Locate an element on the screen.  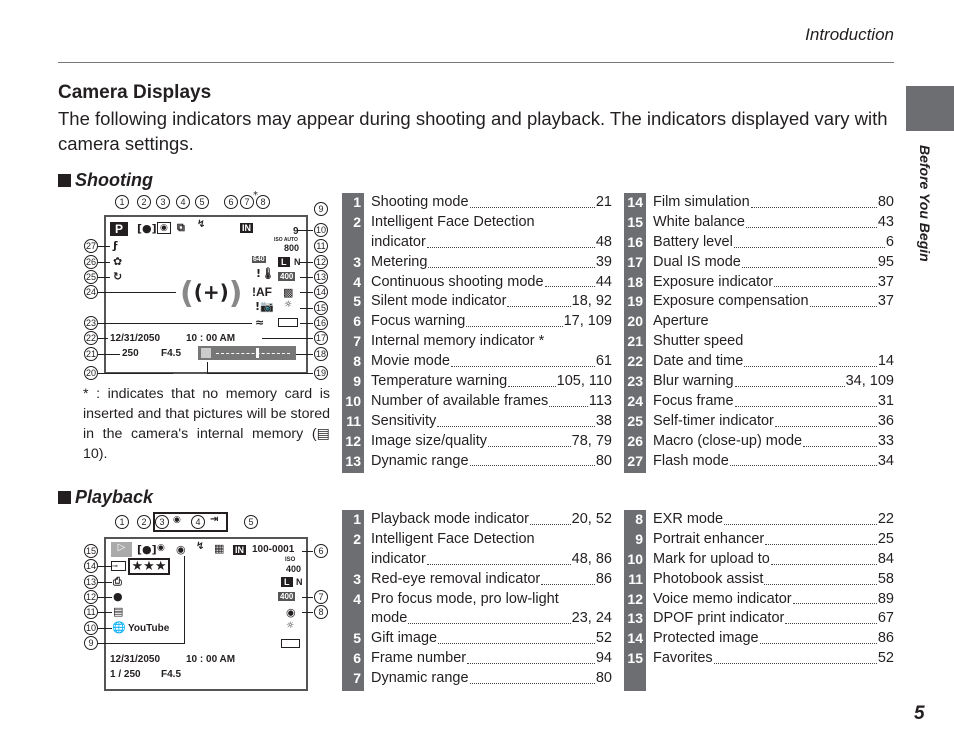
number-strip: 8 9 10 11 12 13 14 15 is located at coordinates (635, 601).